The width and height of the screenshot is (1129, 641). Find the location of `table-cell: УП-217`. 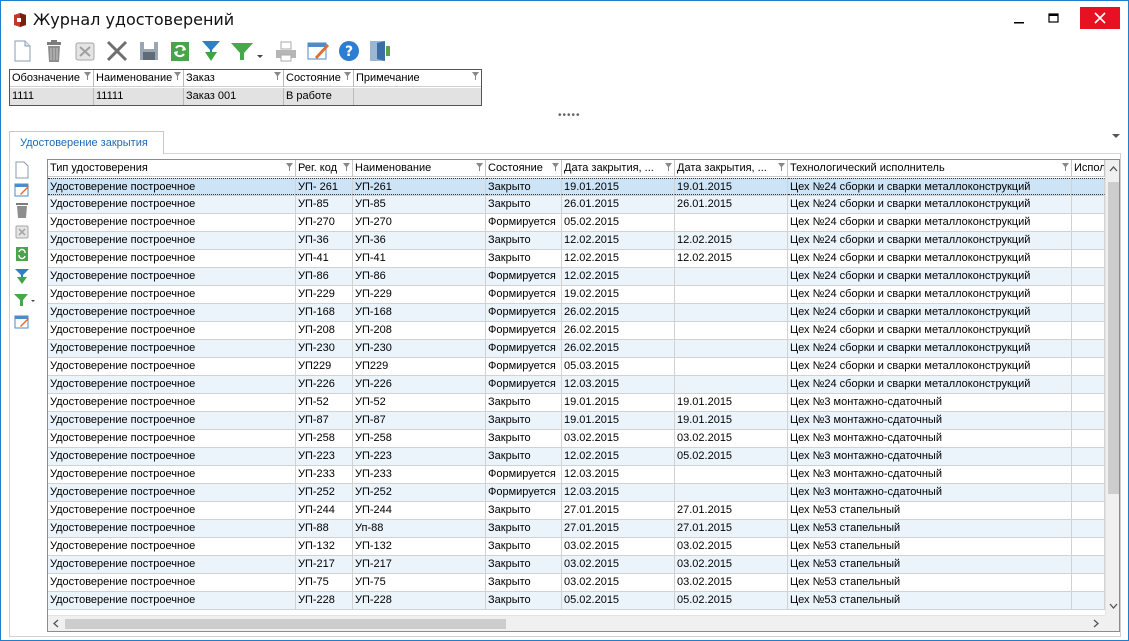

table-cell: УП-217 is located at coordinates (419, 564).